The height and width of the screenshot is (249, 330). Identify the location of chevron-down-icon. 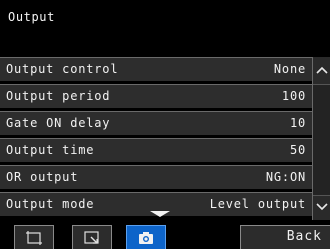
(321, 207).